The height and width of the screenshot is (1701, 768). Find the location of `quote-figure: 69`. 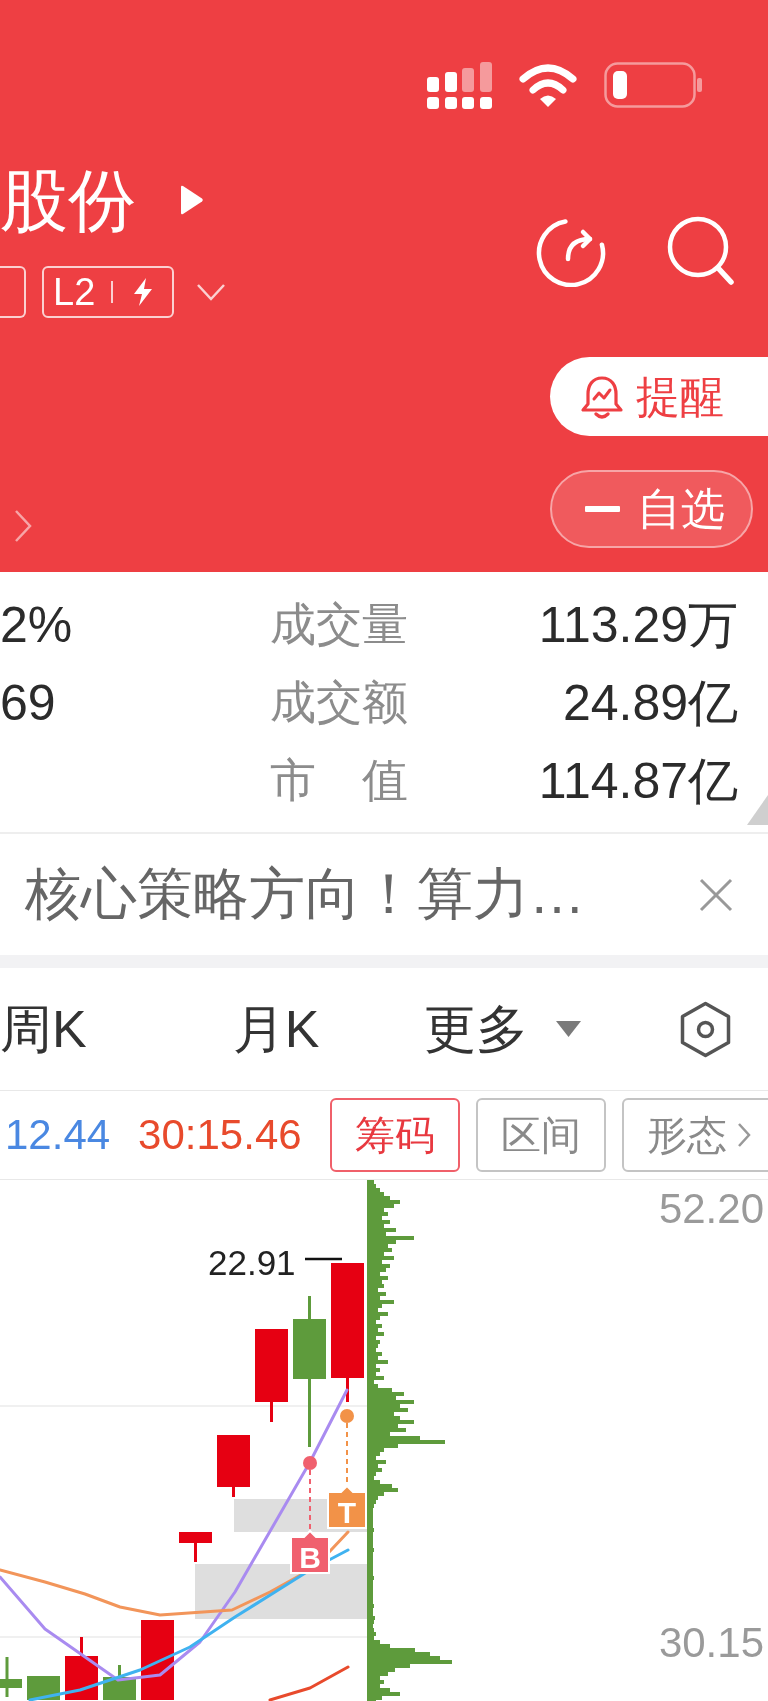

quote-figure: 69 is located at coordinates (28, 703).